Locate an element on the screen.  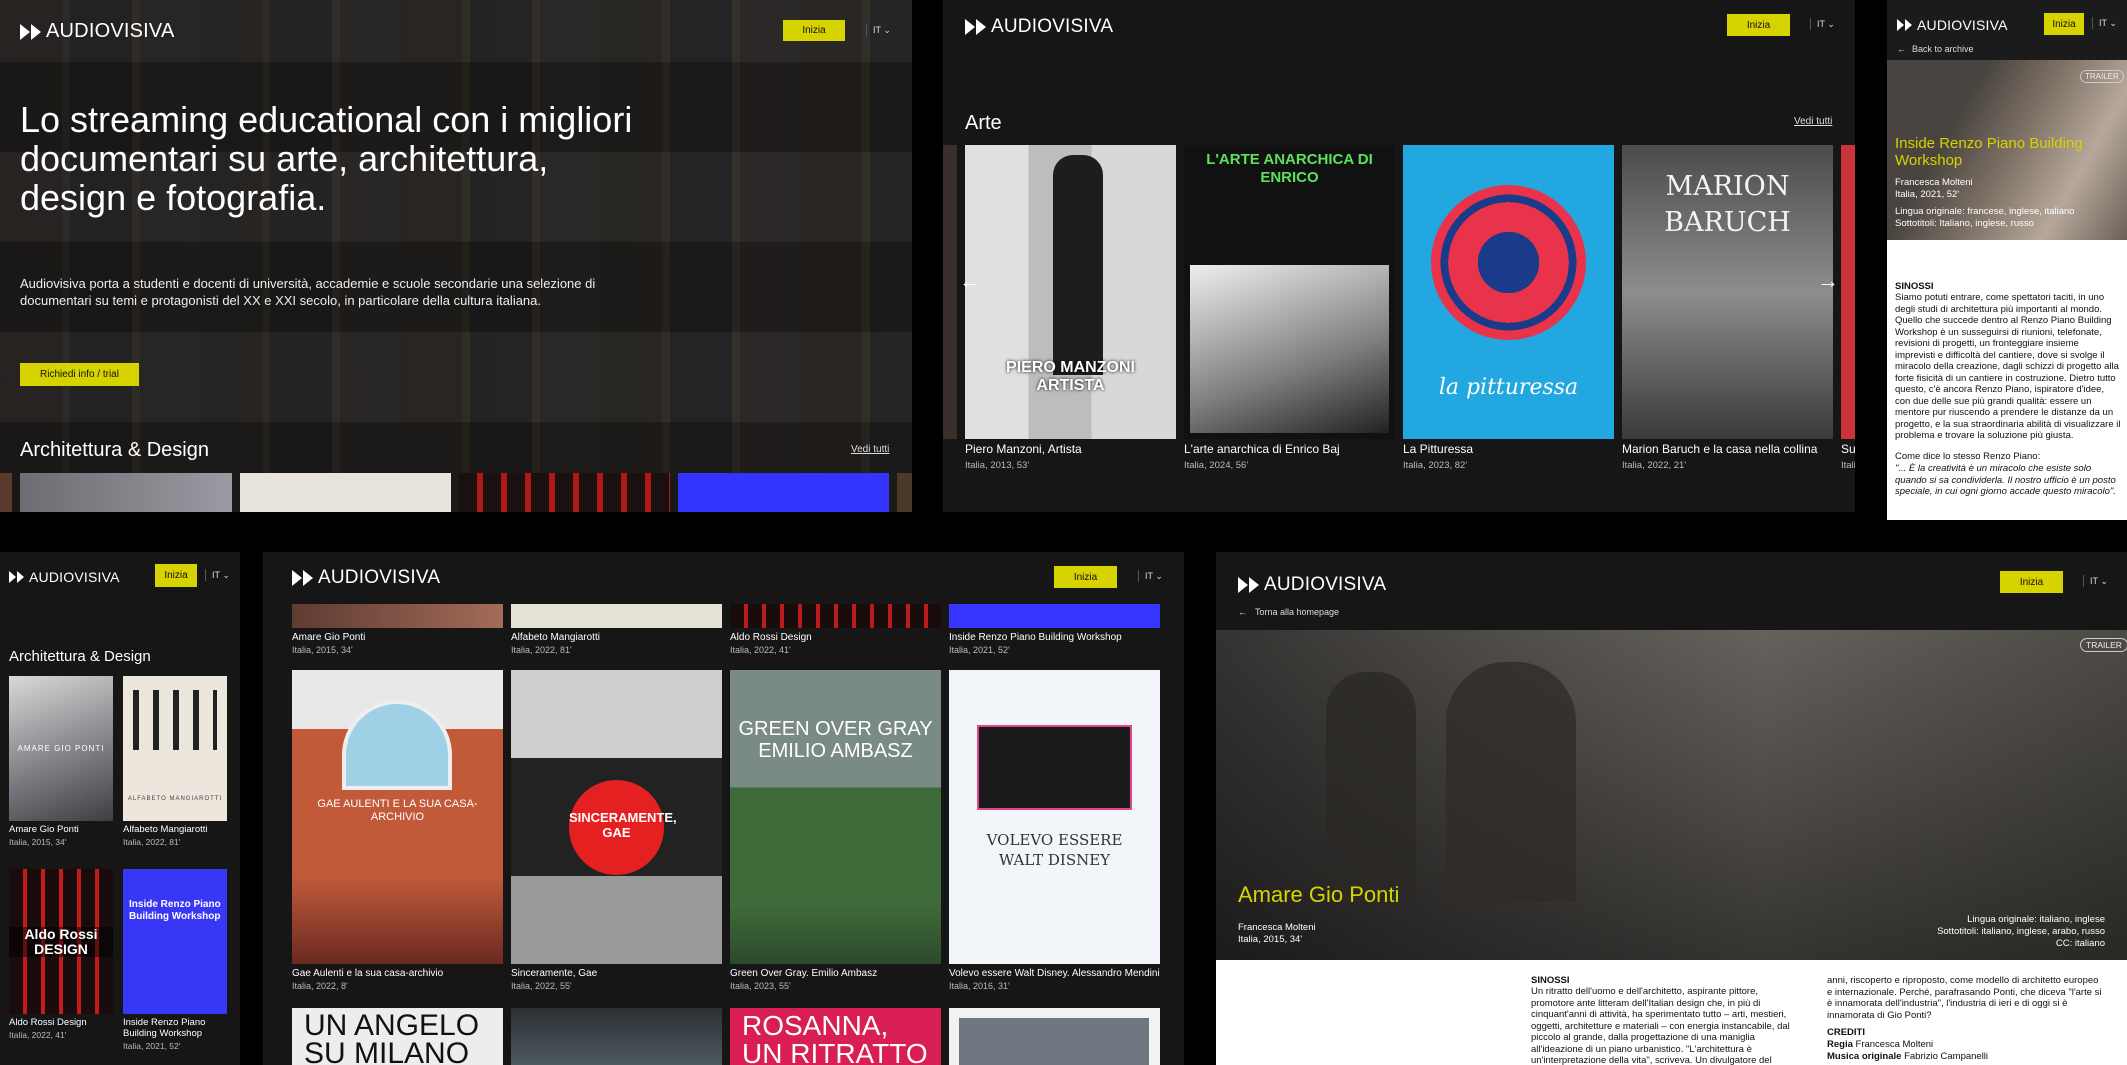
poster-inside-renzo-piano: Inside Renzo Piano Building Workshop is located at coordinates (175, 941).